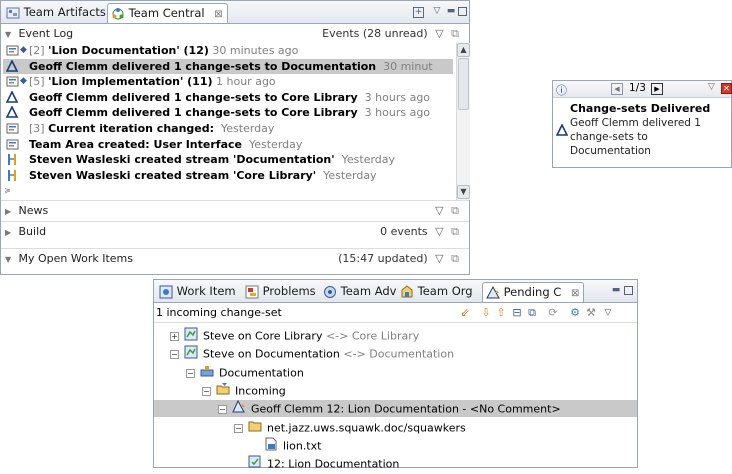 This screenshot has height=474, width=732. Describe the element at coordinates (517, 313) in the screenshot. I see `collapse-all-icon: ⊟` at that location.